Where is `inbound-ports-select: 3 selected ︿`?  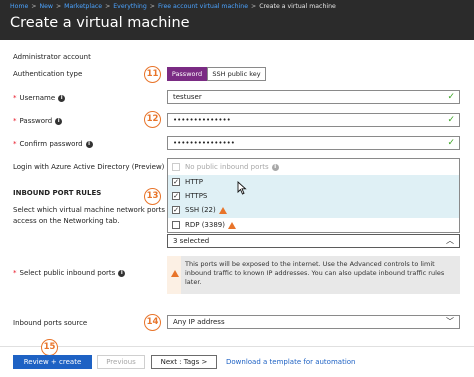
inbound-ports-select: 3 selected ︿ is located at coordinates (313, 241).